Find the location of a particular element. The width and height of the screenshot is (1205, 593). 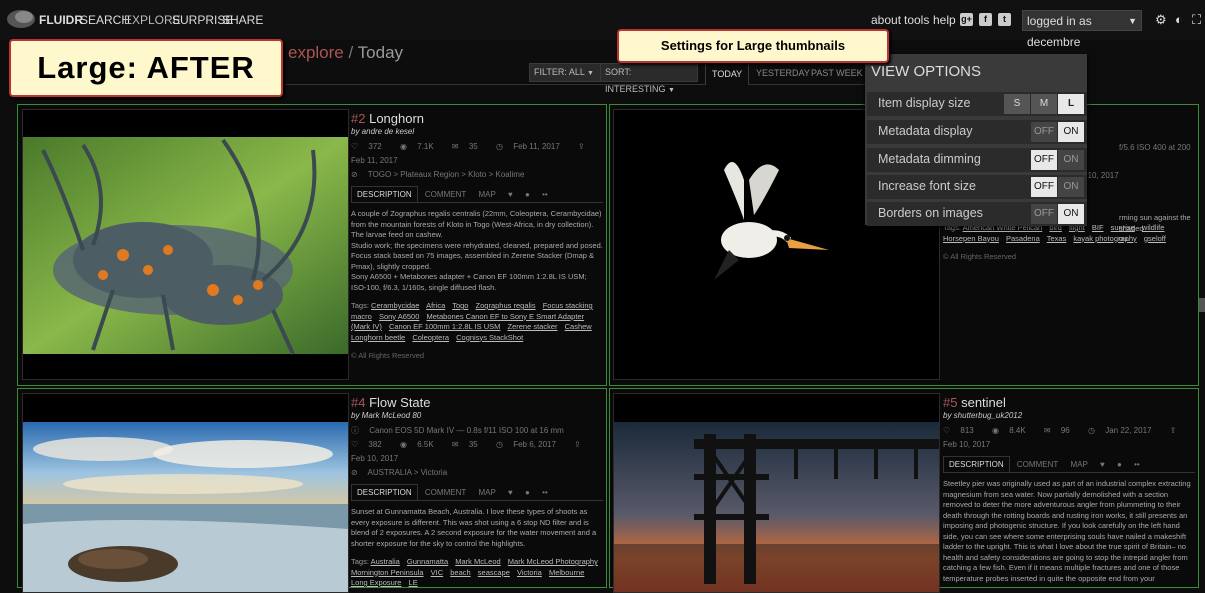

increase-font-size-off: OFF is located at coordinates (1044, 187).